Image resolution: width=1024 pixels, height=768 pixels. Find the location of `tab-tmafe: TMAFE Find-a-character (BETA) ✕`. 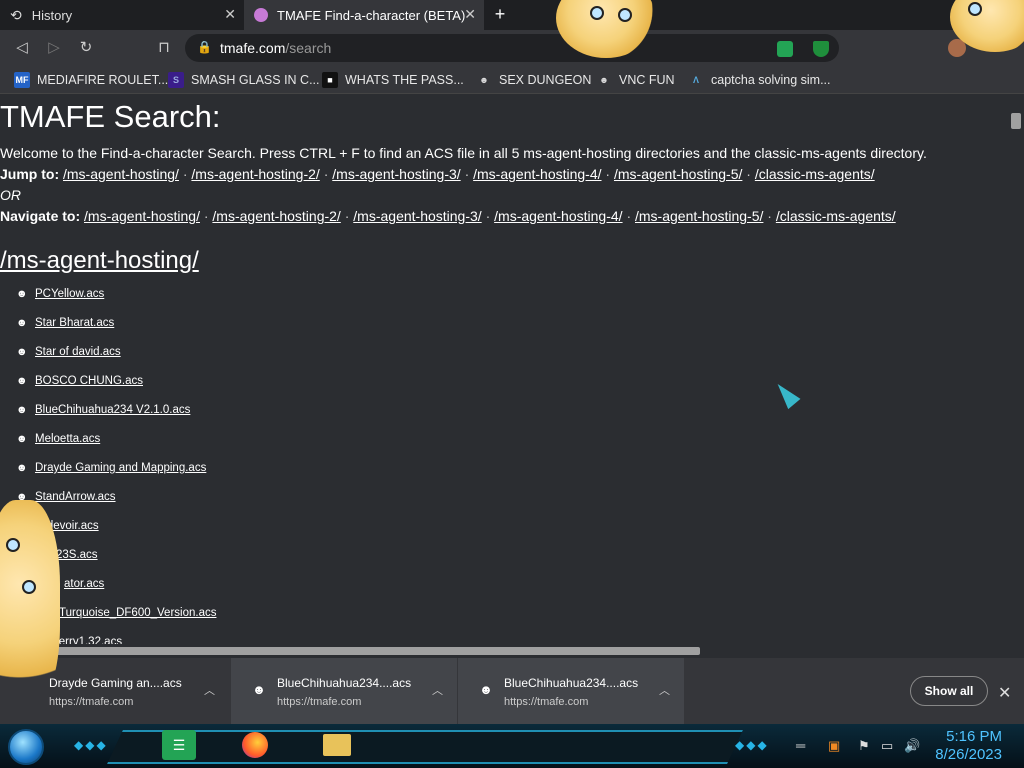

tab-tmafe: TMAFE Find-a-character (BETA) ✕ is located at coordinates (364, 15).